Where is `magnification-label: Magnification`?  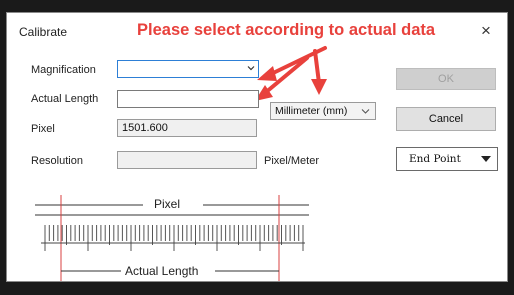 magnification-label: Magnification is located at coordinates (63, 70).